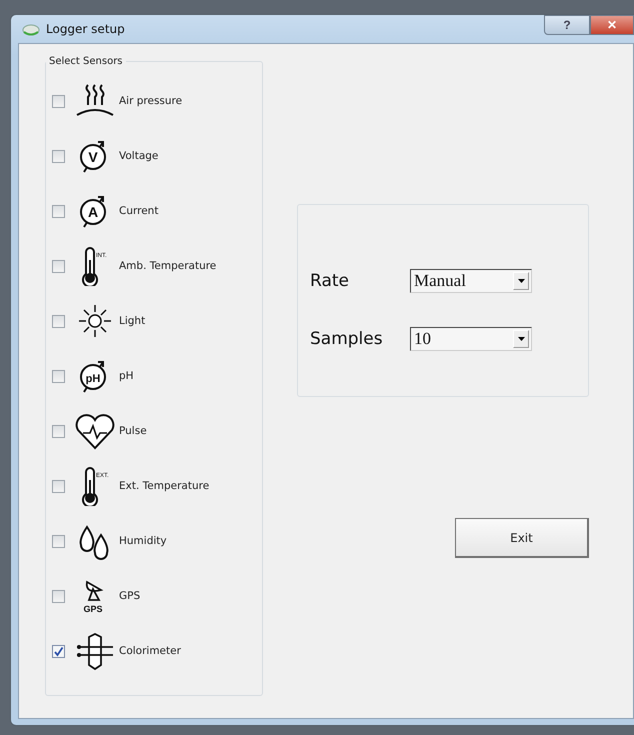 The image size is (634, 735). What do you see at coordinates (150, 101) in the screenshot?
I see `sensor-label: Air pressure` at bounding box center [150, 101].